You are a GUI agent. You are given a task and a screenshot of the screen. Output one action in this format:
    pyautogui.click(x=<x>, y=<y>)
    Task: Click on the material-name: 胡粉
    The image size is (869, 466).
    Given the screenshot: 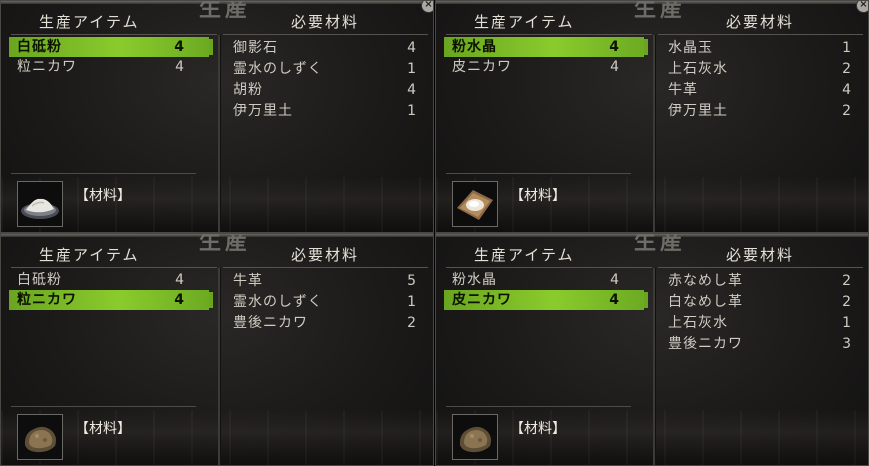 What is the action you would take?
    pyautogui.click(x=248, y=90)
    